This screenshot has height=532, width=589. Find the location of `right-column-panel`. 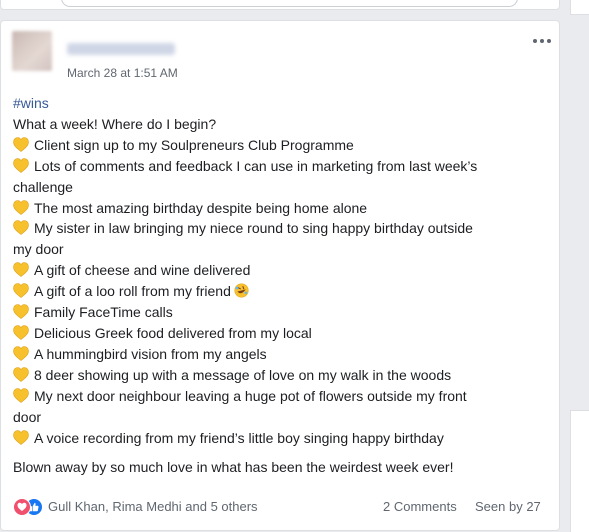

right-column-panel is located at coordinates (579, 7).